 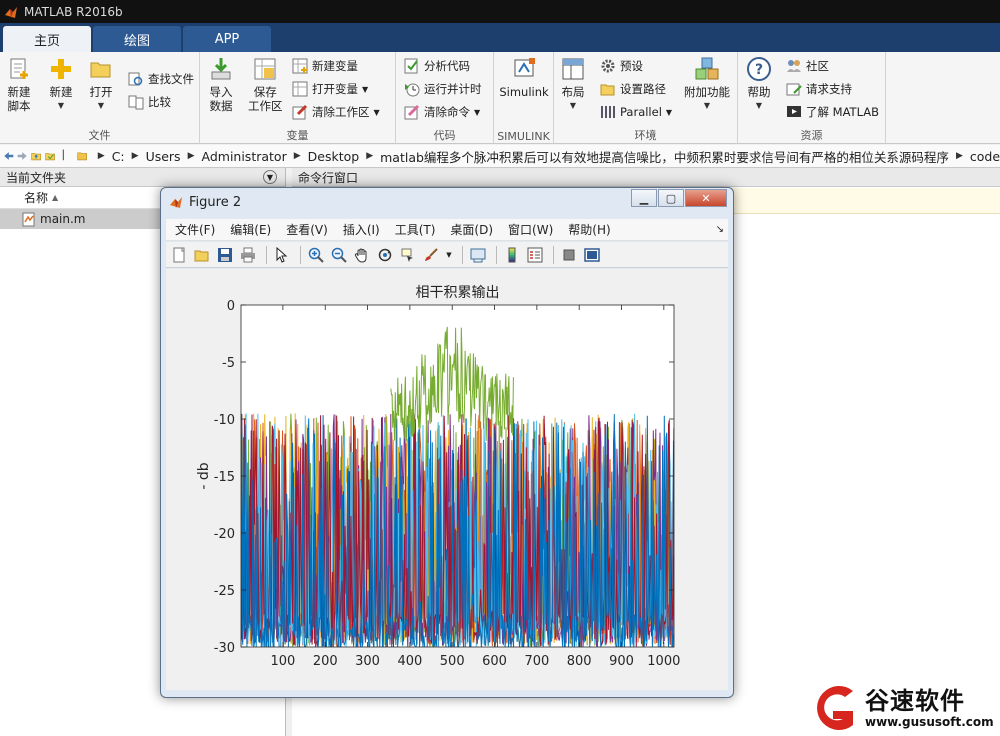 What do you see at coordinates (902, 707) in the screenshot?
I see `watermark: 谷速软件 www.gususoft.com` at bounding box center [902, 707].